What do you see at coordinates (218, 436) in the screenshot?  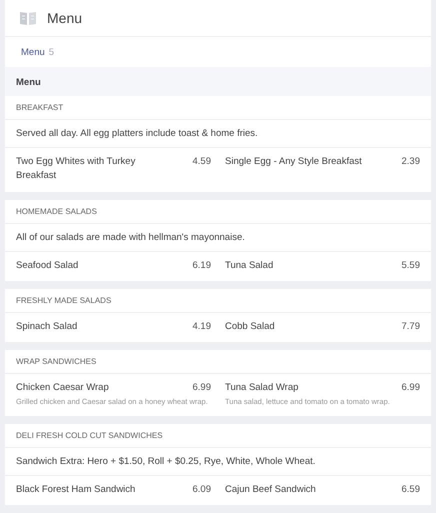 I see `section-title: DELI FRESH COLD CUT SANDWICHES` at bounding box center [218, 436].